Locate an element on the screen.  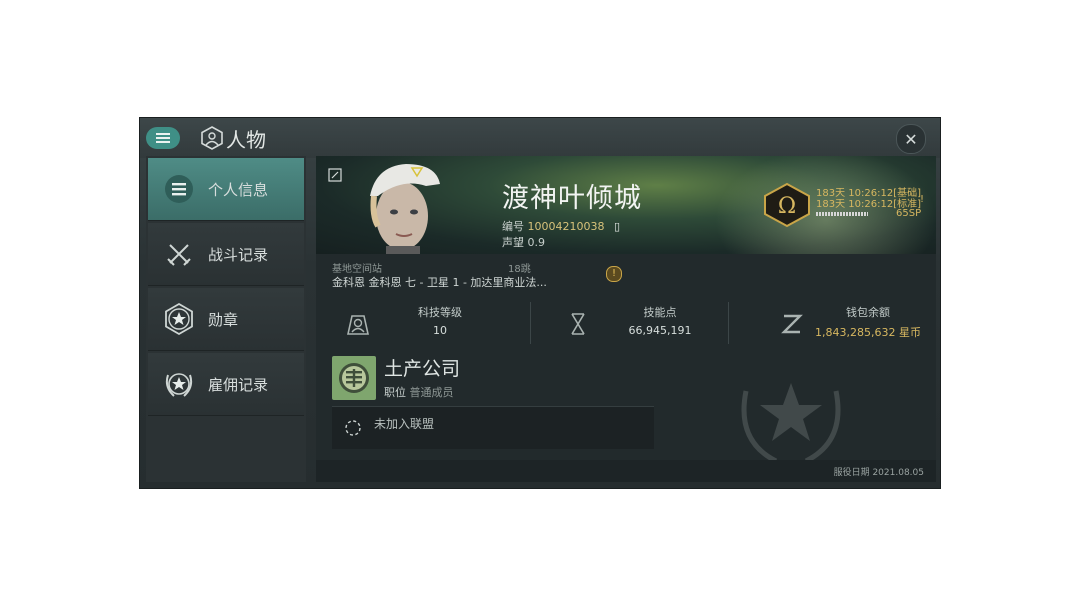
id-label: 编号 is located at coordinates (513, 226).